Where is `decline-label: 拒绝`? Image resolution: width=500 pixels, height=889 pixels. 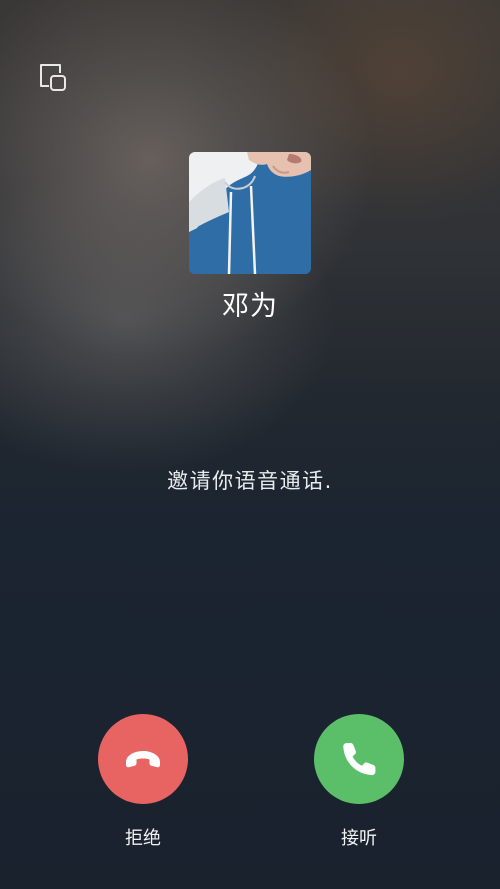 decline-label: 拒绝 is located at coordinates (143, 838).